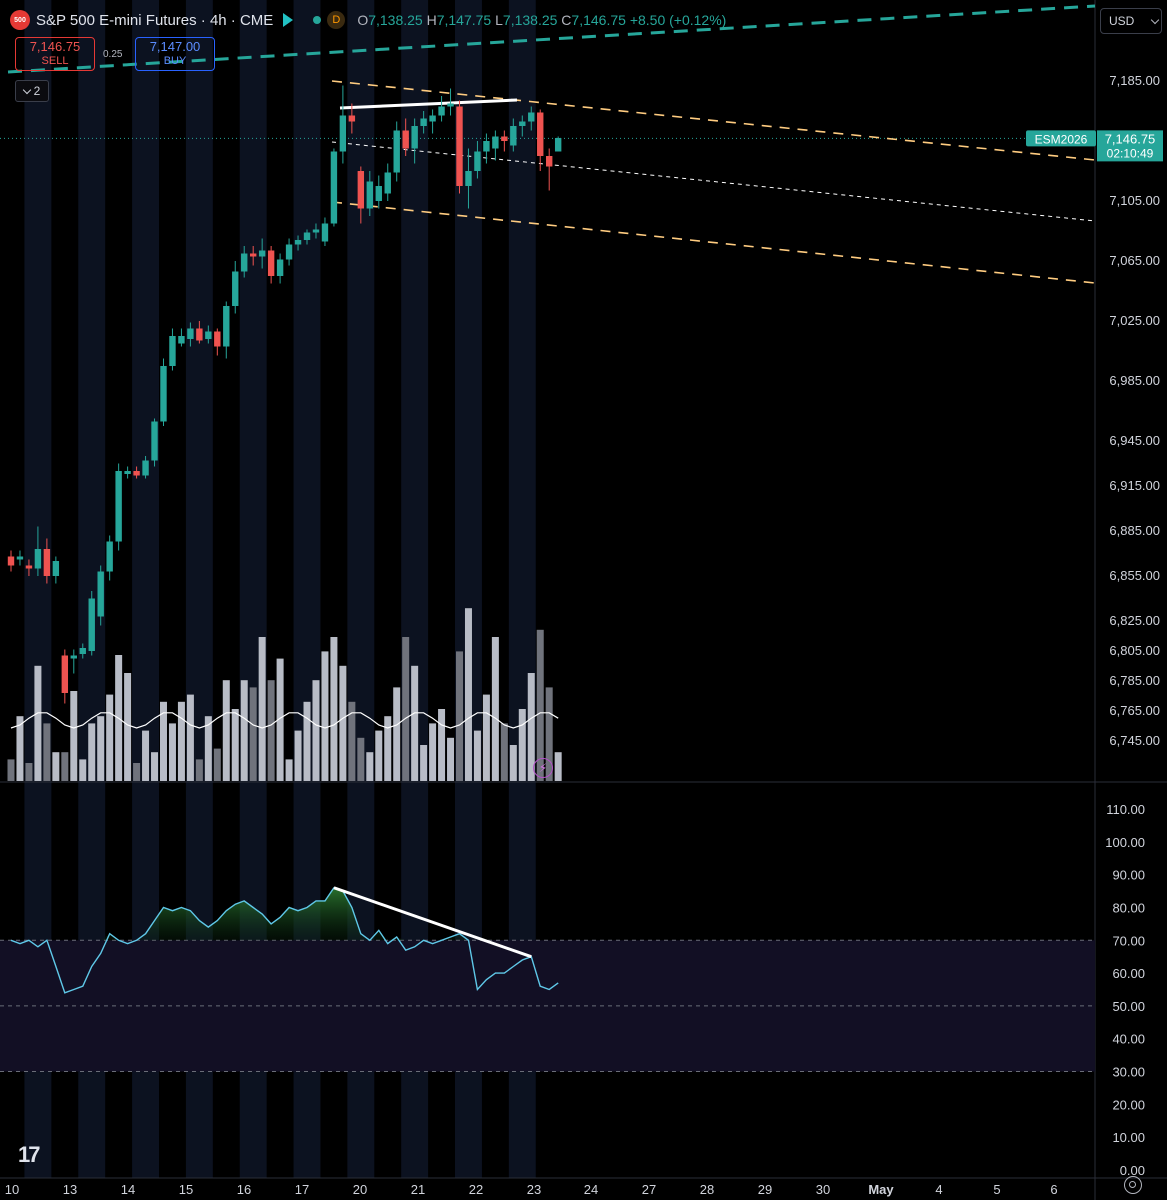 The width and height of the screenshot is (1167, 1200). Describe the element at coordinates (29, 1155) in the screenshot. I see `tradingview-logo-icon: 17` at that location.